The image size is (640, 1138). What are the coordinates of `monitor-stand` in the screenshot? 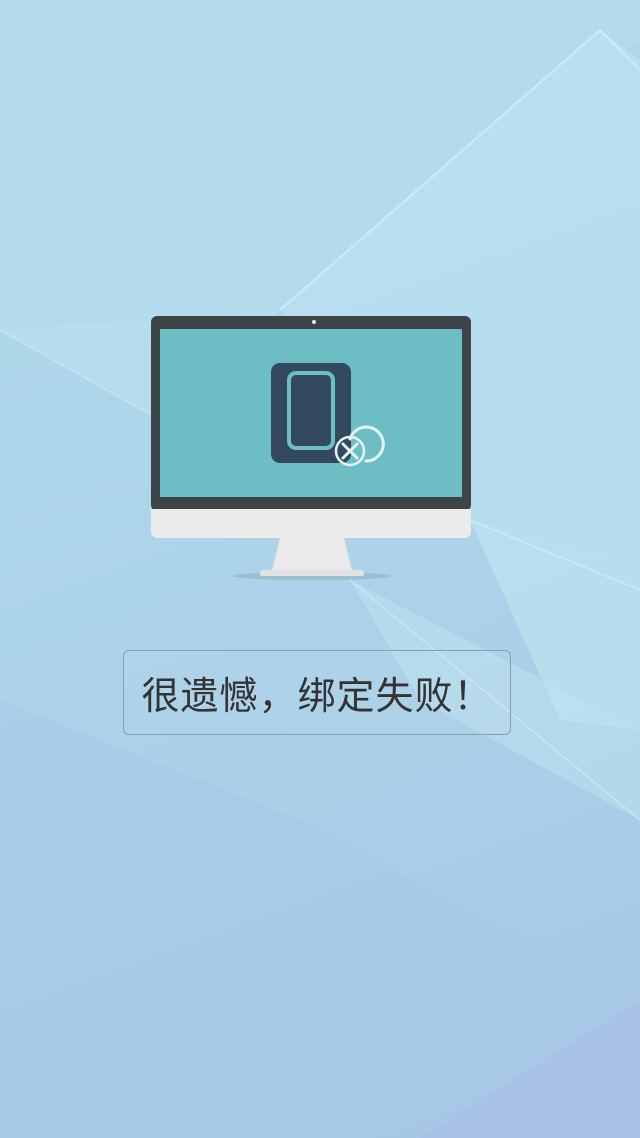 It's located at (312, 554).